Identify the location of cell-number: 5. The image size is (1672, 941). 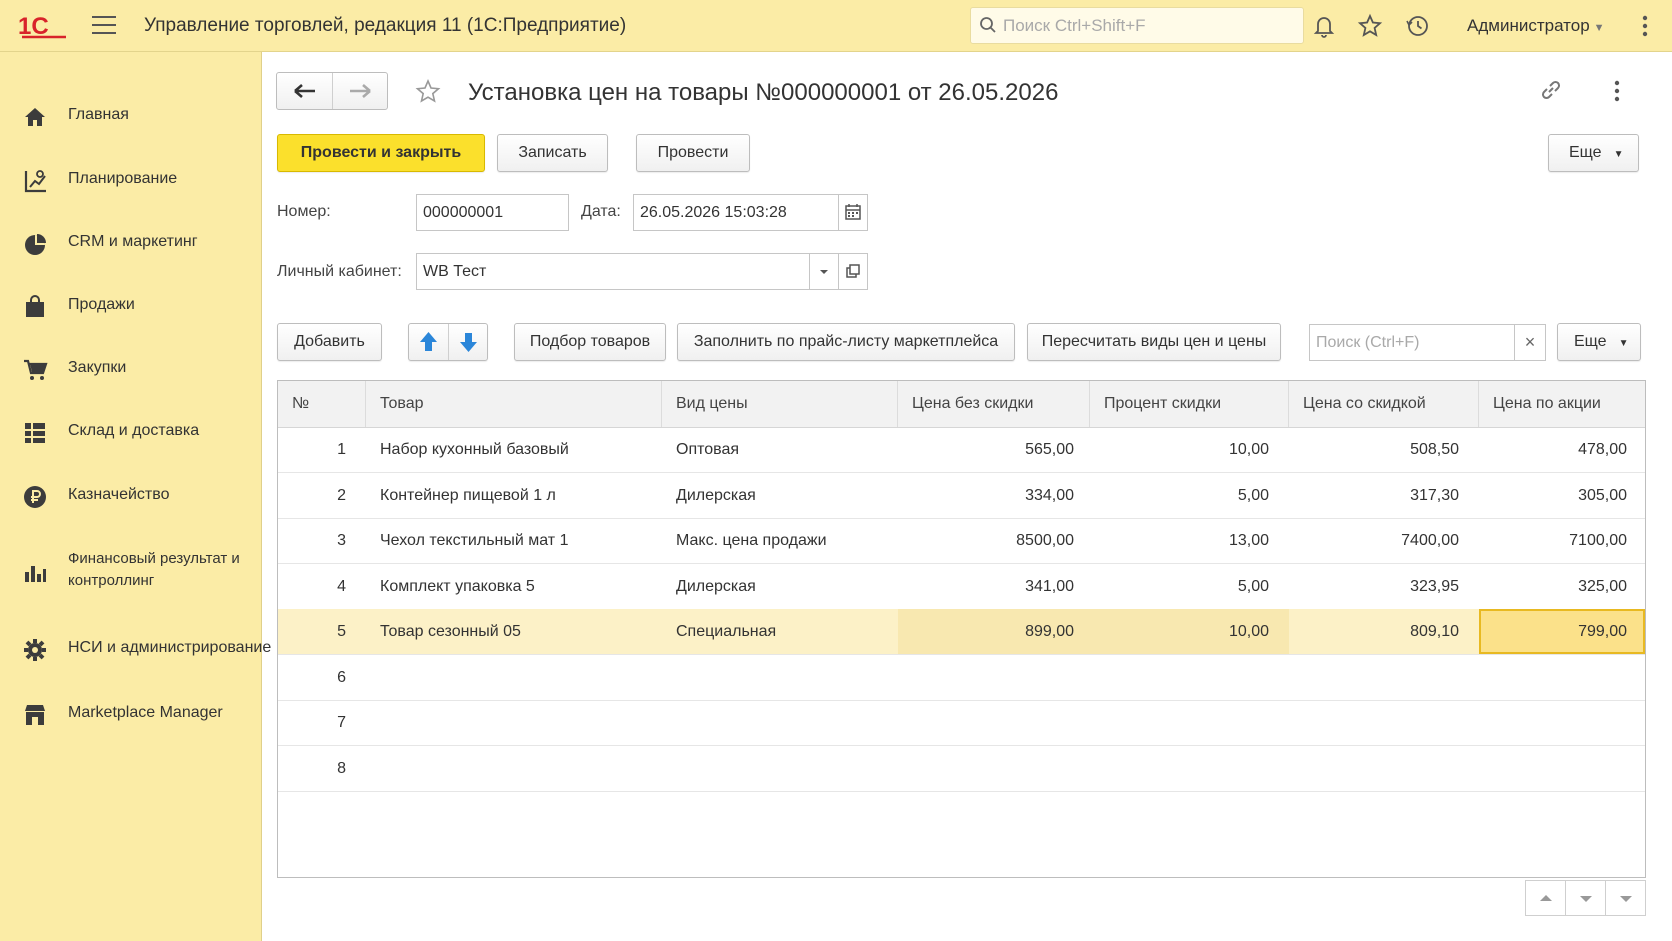
(322, 631).